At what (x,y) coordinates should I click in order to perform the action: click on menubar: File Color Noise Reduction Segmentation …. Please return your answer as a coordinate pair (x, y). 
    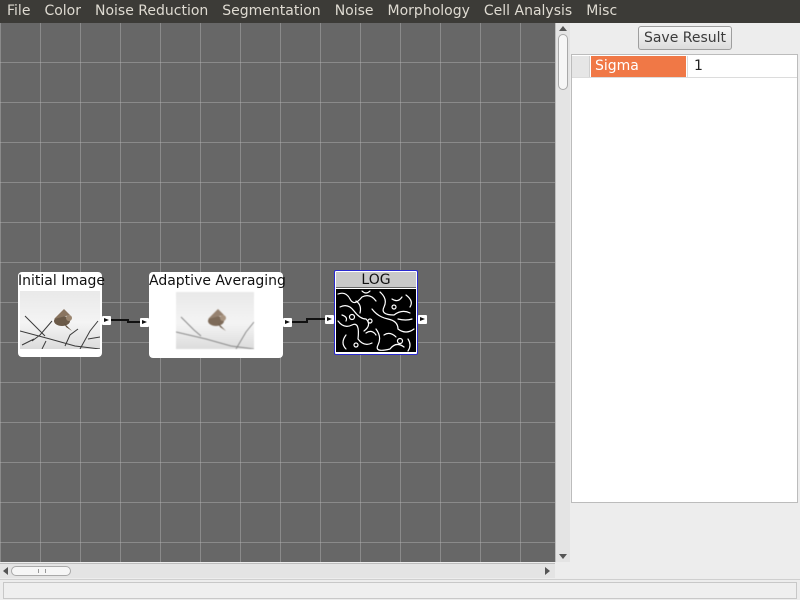
    Looking at the image, I should click on (400, 11).